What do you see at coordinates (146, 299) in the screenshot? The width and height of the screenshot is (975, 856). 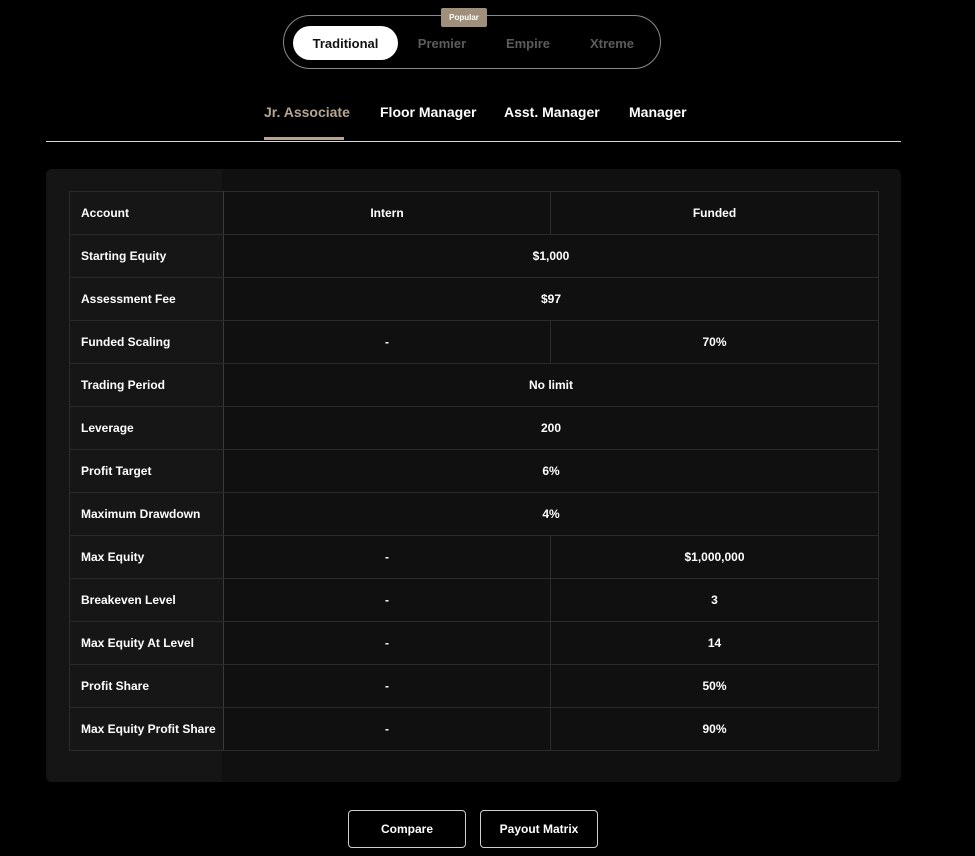 I see `row-label: Assessment Fee` at bounding box center [146, 299].